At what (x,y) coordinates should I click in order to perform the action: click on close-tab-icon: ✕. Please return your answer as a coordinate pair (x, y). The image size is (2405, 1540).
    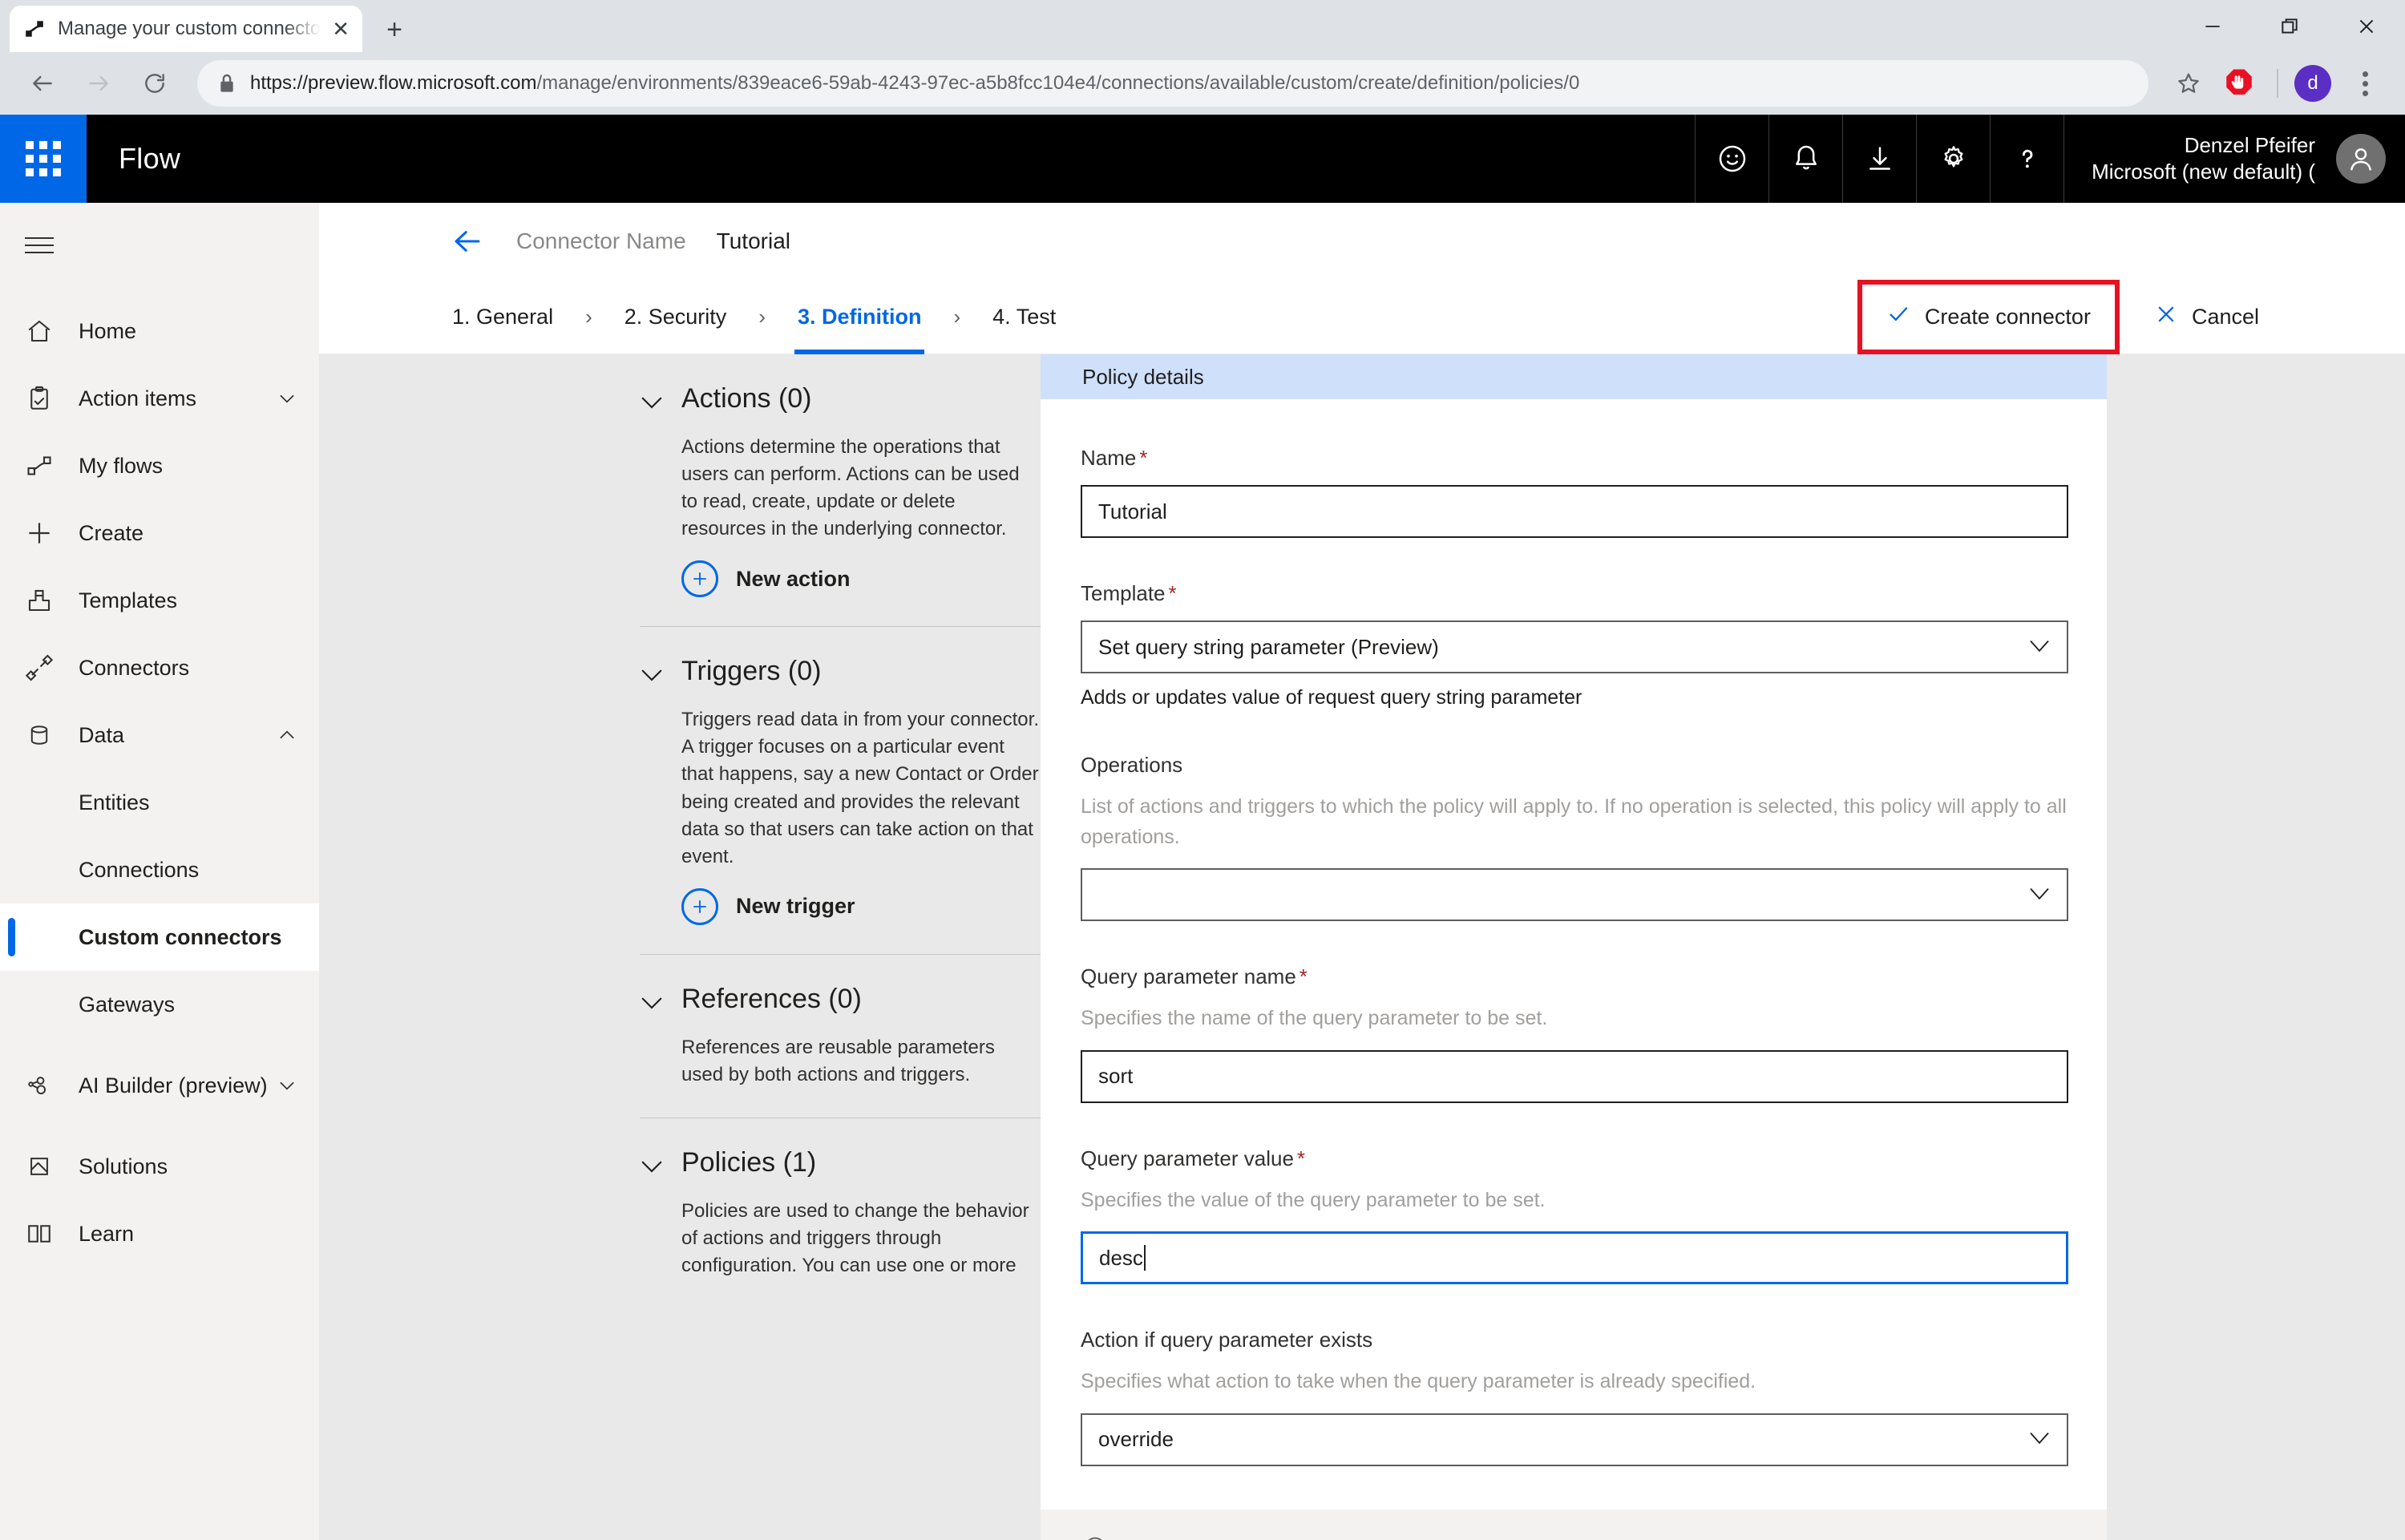
    Looking at the image, I should click on (341, 29).